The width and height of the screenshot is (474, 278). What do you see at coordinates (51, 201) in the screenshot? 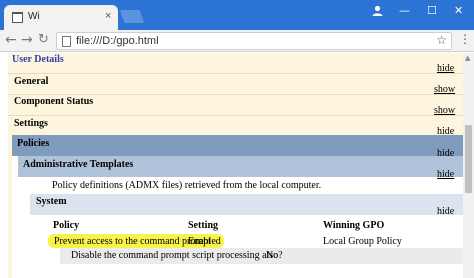
I see `system-title: System` at bounding box center [51, 201].